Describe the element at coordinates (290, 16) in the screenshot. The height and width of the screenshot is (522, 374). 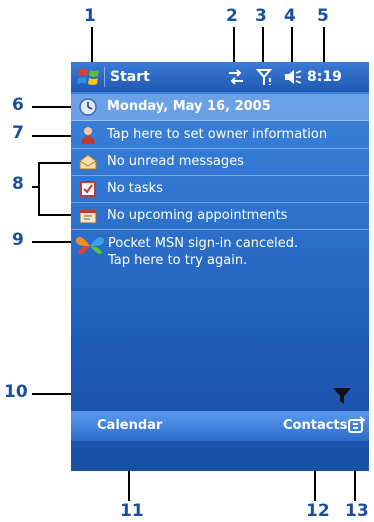
I see `callout-4: 4` at that location.